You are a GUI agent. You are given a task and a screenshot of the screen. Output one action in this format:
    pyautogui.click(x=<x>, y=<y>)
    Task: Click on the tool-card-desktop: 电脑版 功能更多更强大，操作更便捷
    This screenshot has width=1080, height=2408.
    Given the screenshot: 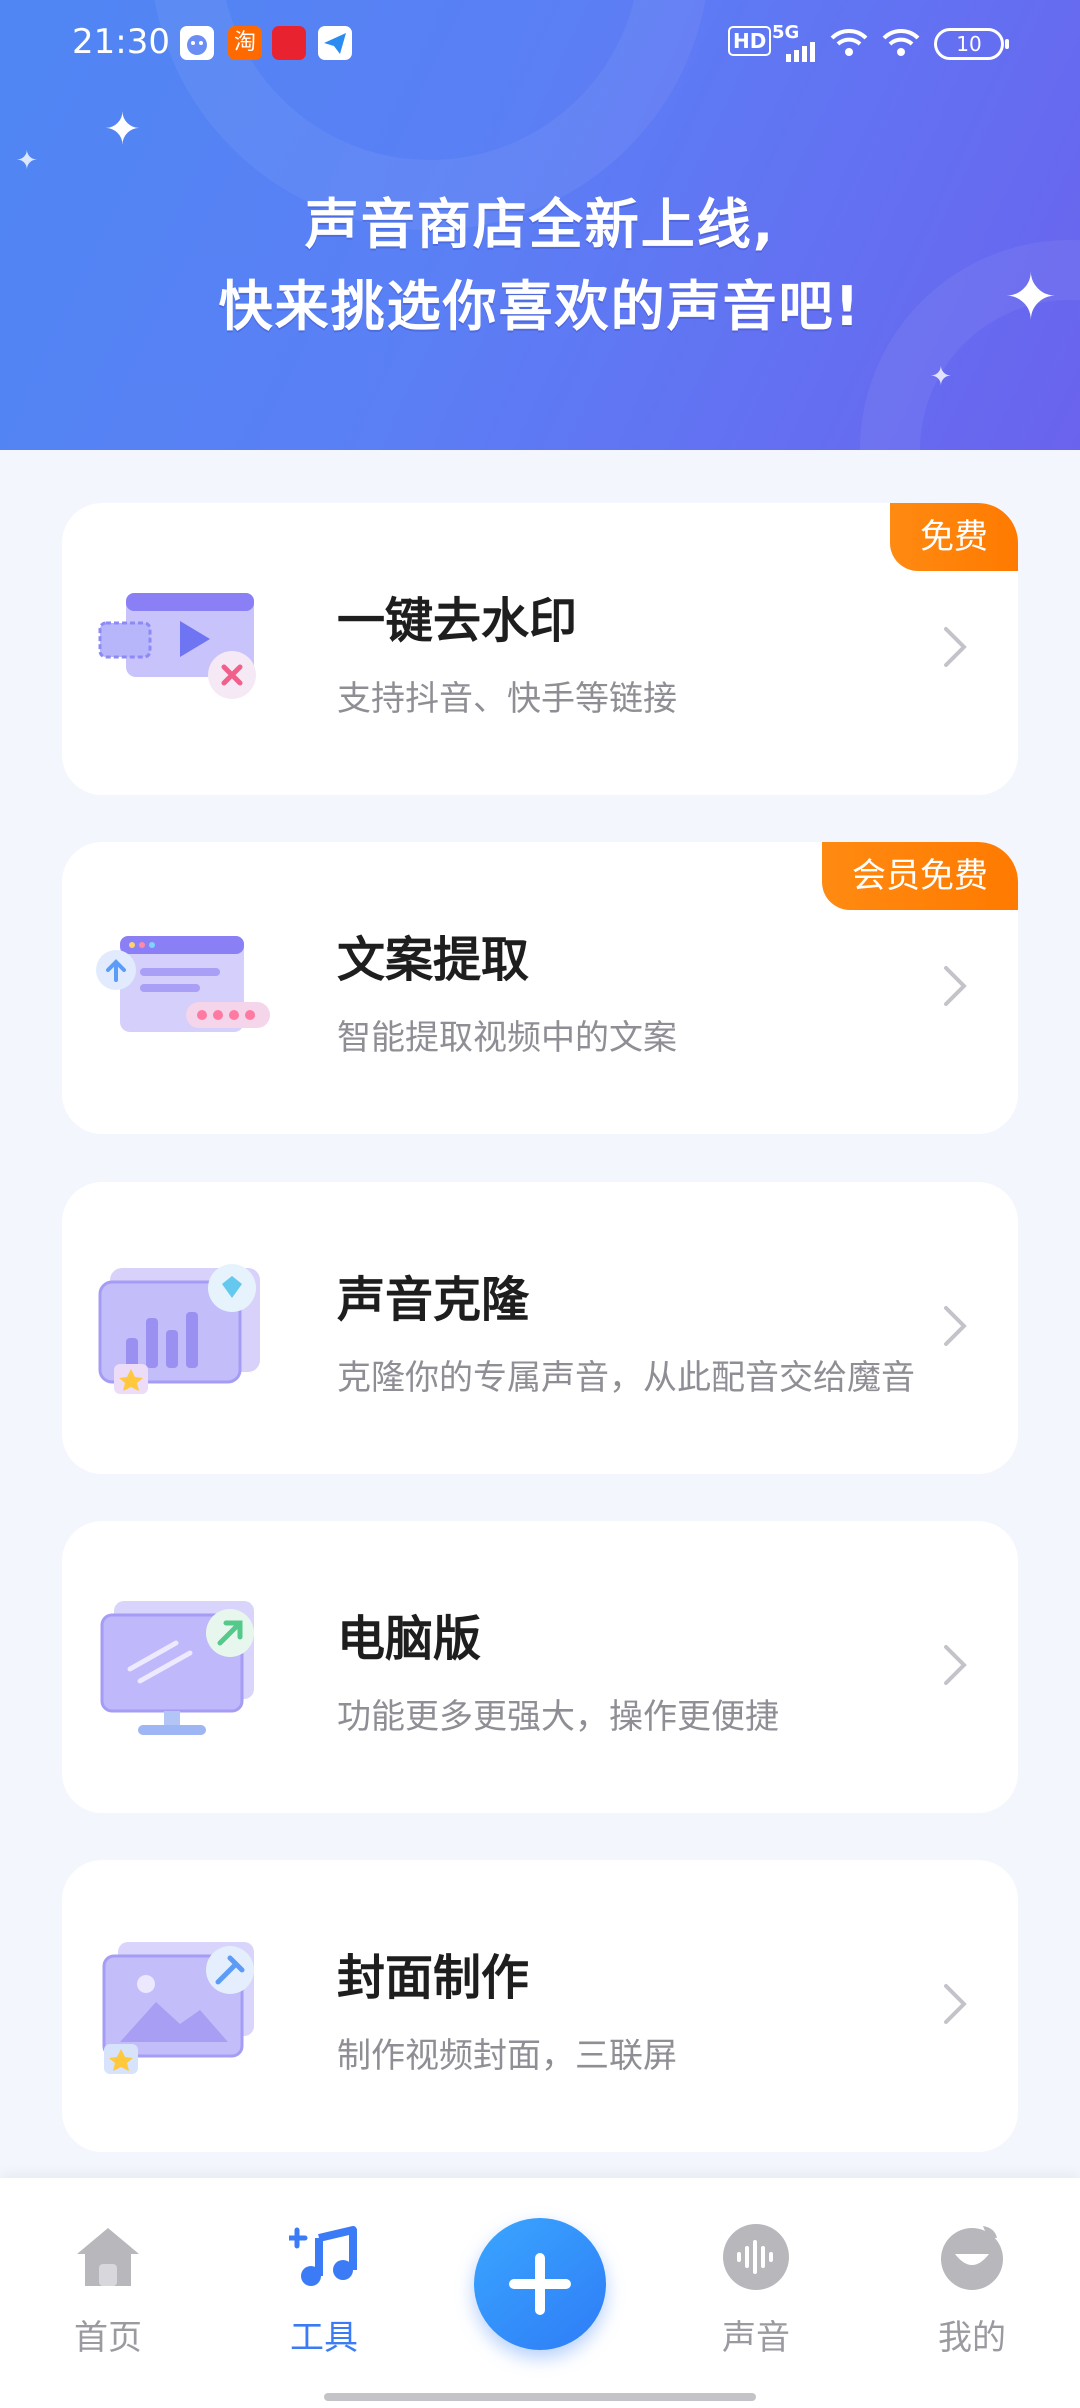 What is the action you would take?
    pyautogui.click(x=540, y=1667)
    